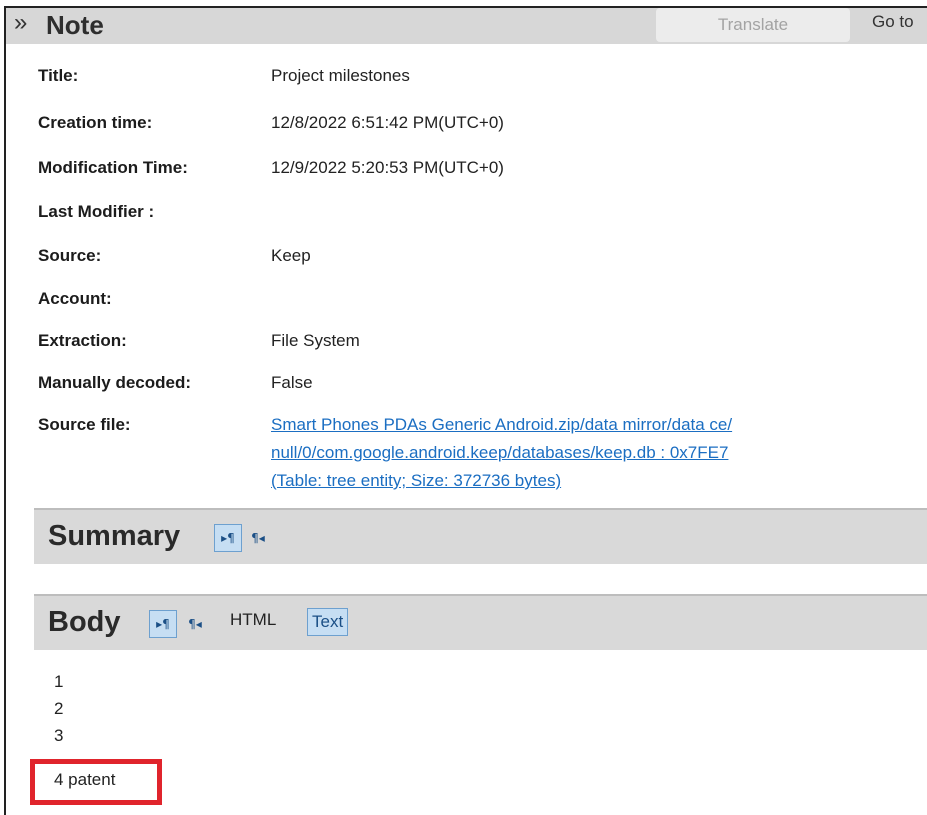 This screenshot has width=927, height=815. I want to click on body-line: 3, so click(59, 735).